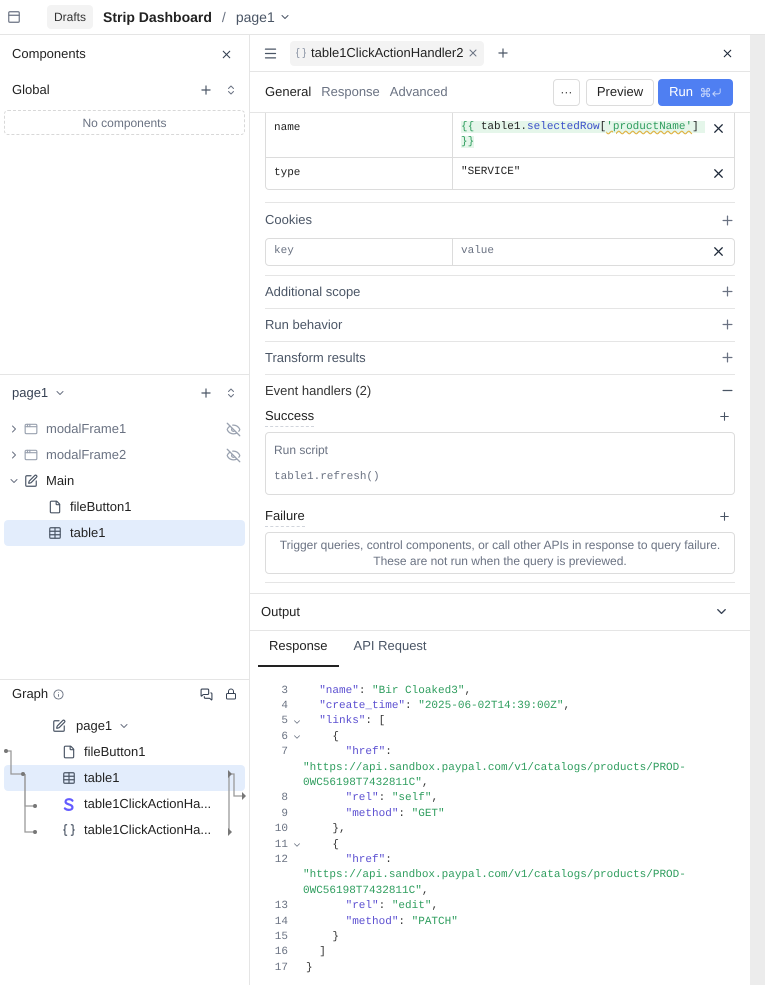 Image resolution: width=765 pixels, height=985 pixels. I want to click on code-line: ], so click(322, 952).